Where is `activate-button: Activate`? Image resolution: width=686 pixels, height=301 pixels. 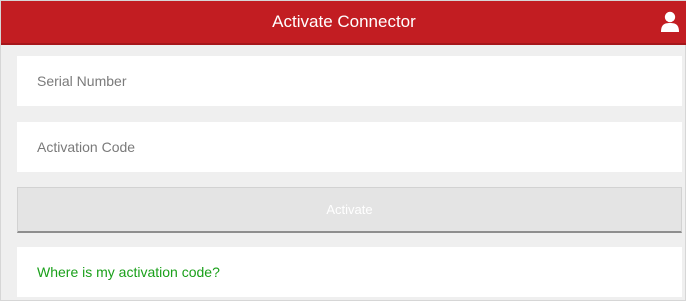 activate-button: Activate is located at coordinates (349, 210).